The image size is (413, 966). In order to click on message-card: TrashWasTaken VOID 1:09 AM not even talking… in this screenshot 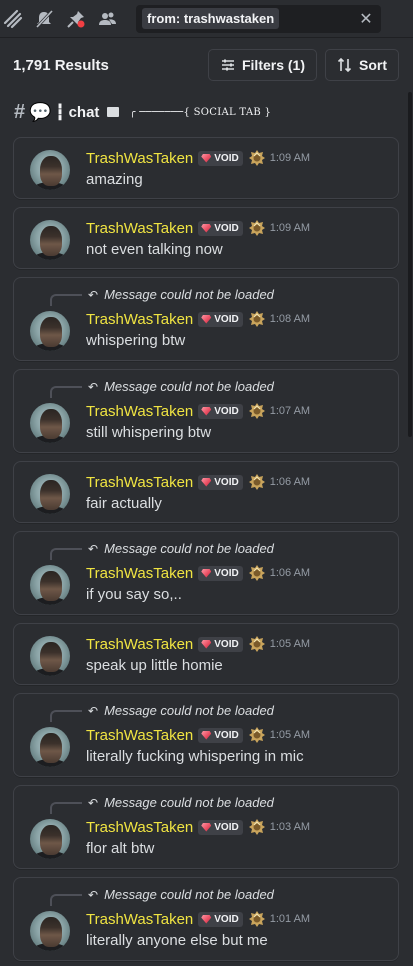, I will do `click(206, 238)`.